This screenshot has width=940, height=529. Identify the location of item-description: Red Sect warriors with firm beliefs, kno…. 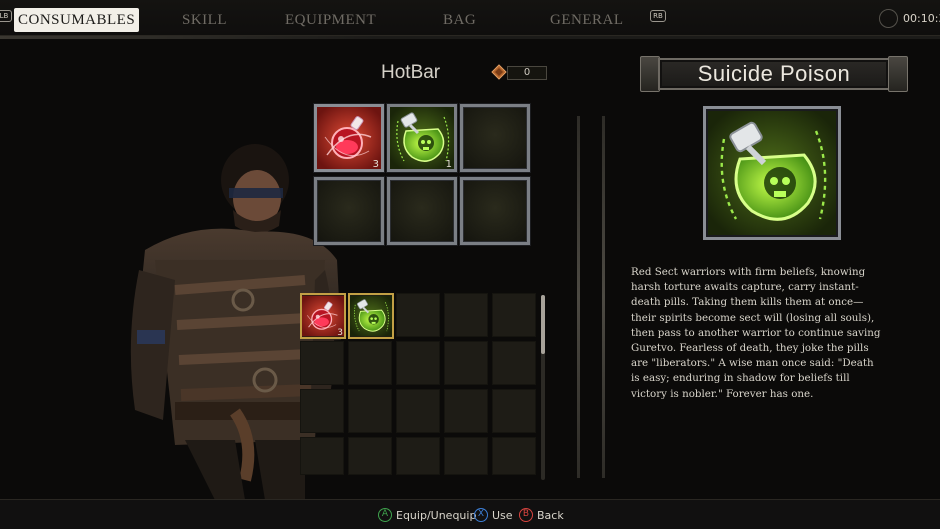
(756, 333).